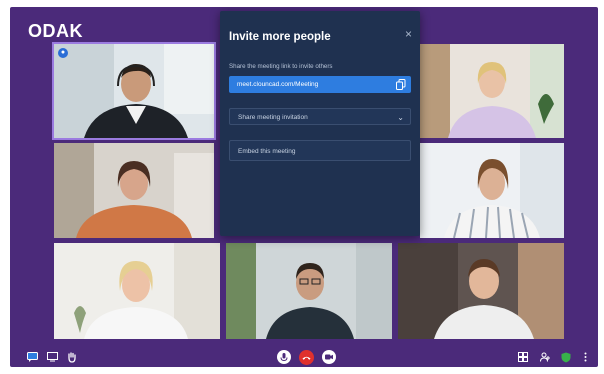 The width and height of the screenshot is (604, 374). Describe the element at coordinates (284, 357) in the screenshot. I see `microphone-icon` at that location.